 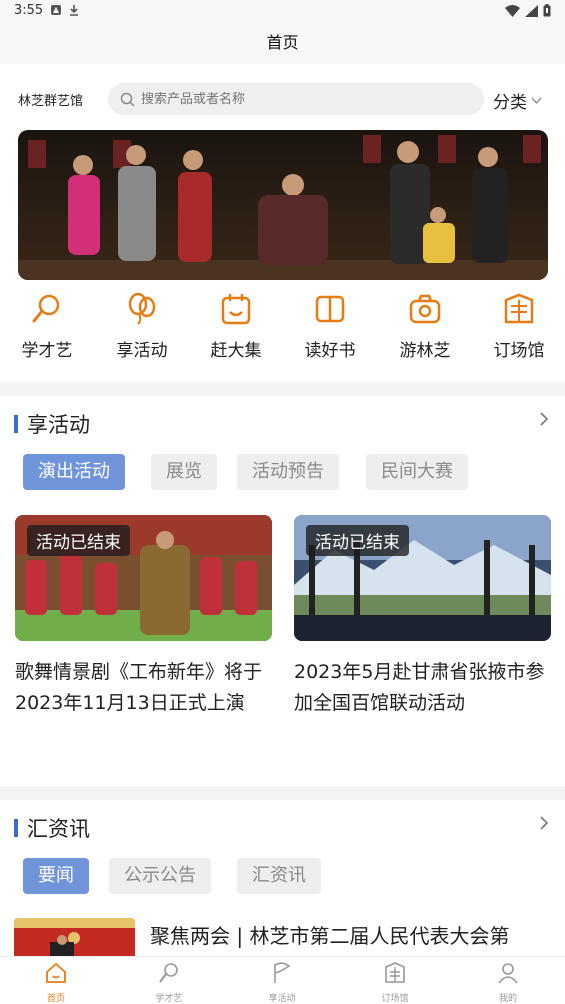 What do you see at coordinates (282, 972) in the screenshot?
I see `flag-icon` at bounding box center [282, 972].